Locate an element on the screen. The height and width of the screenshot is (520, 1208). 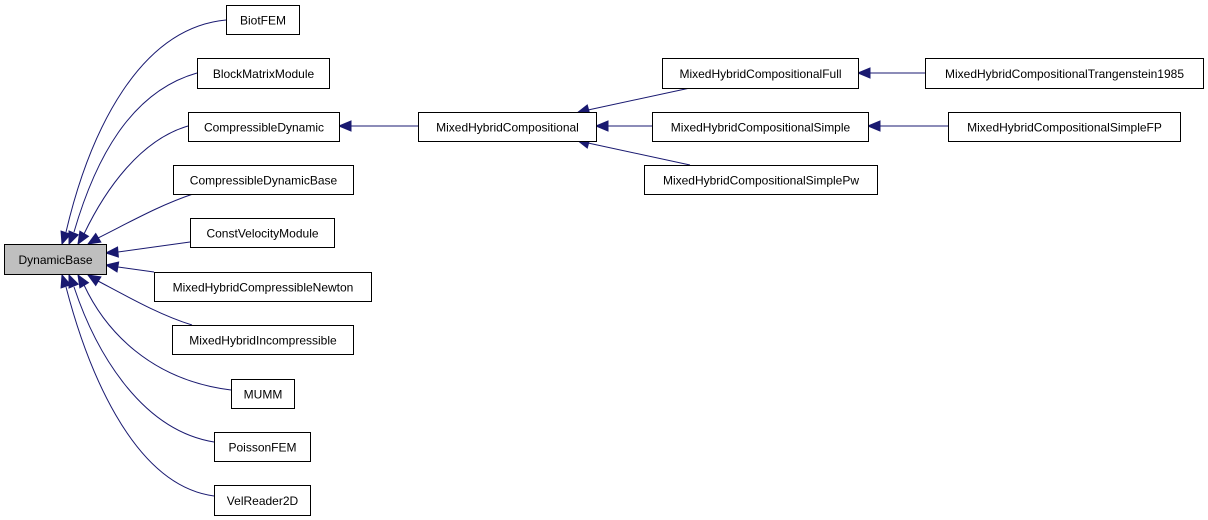
edge-vel-reader2-d-to-dynamic-base is located at coordinates (137, 385).